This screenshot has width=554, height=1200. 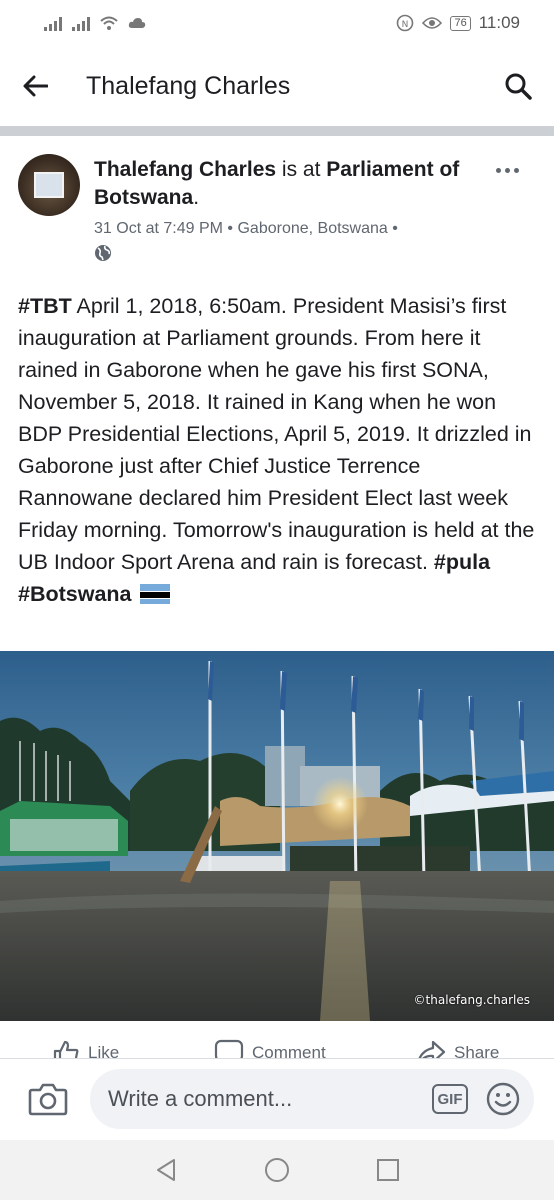 I want to click on status-bar: N 76 11:09, so click(x=277, y=23).